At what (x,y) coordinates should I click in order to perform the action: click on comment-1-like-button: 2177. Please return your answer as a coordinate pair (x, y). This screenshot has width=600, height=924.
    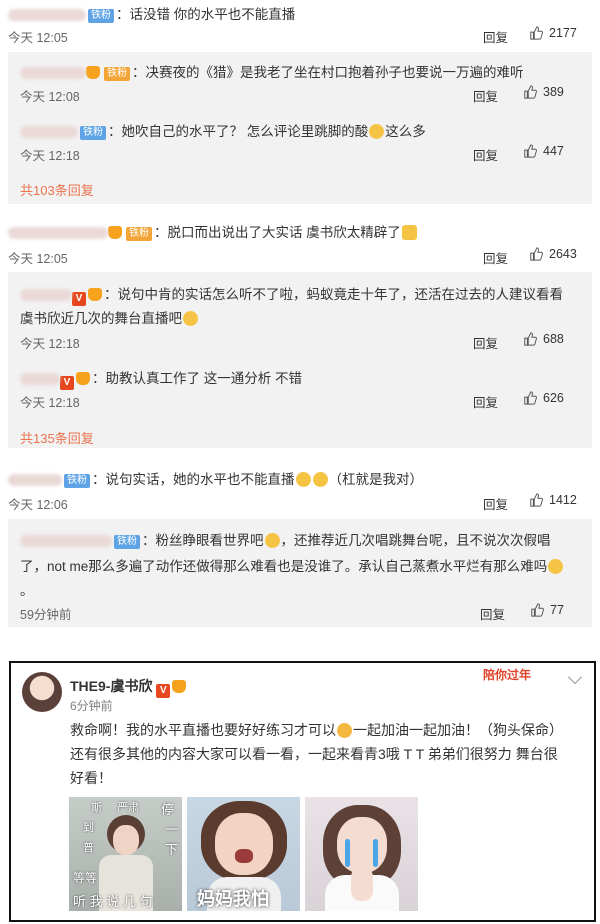
    Looking at the image, I should click on (553, 33).